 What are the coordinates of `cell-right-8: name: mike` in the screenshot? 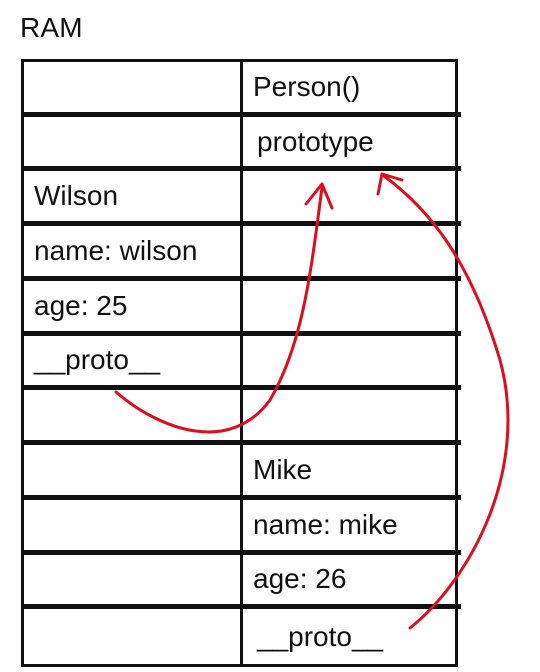 It's located at (352, 527).